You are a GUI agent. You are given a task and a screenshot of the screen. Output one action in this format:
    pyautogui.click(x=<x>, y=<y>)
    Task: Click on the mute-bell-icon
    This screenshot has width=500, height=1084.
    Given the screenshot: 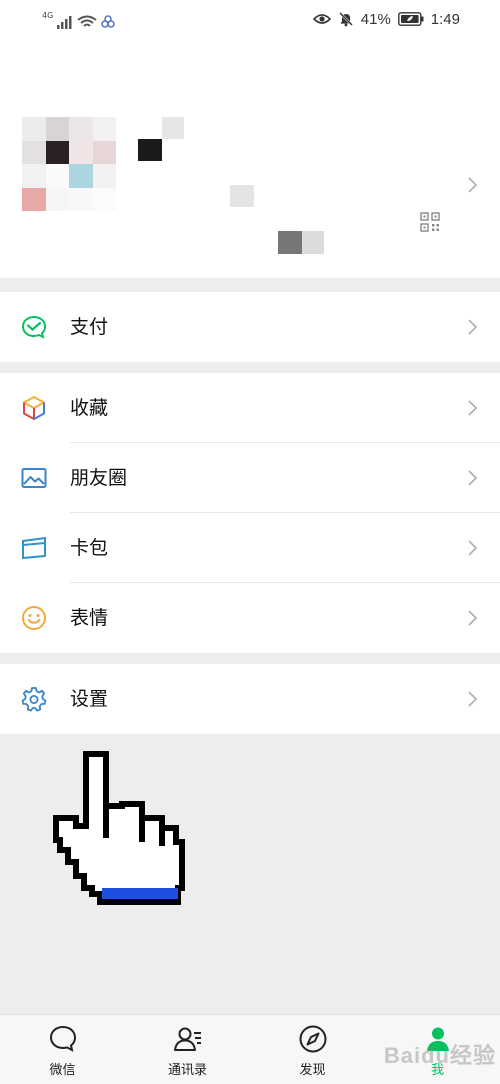 What is the action you would take?
    pyautogui.click(x=345, y=19)
    